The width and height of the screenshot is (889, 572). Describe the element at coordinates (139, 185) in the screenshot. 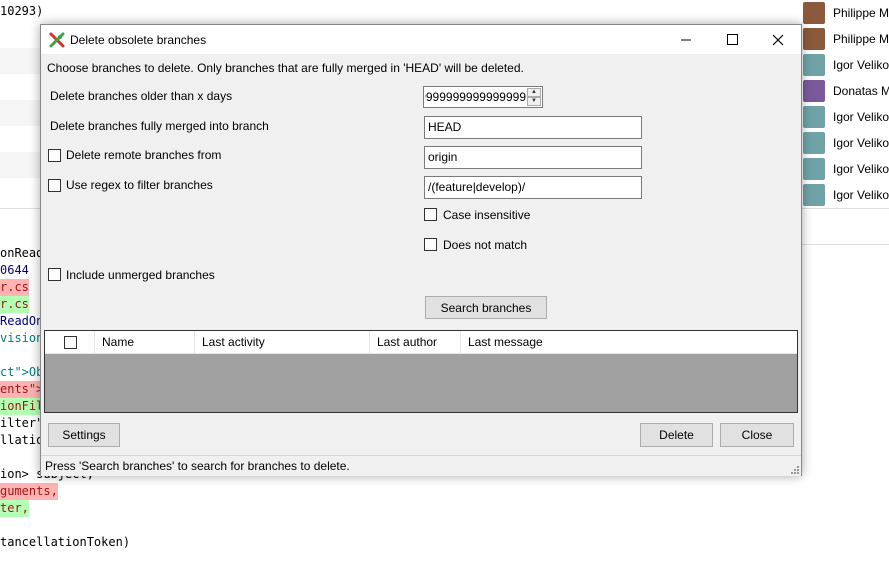

I see `use-regex-label: Use regex to filter branches` at that location.